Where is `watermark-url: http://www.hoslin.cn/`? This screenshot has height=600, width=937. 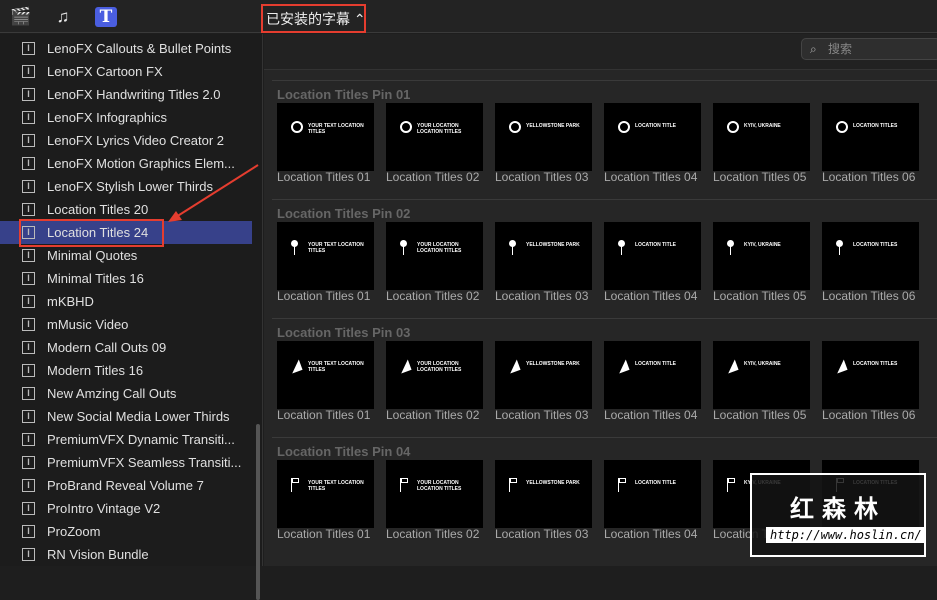
watermark-url: http://www.hoslin.cn/ is located at coordinates (846, 535).